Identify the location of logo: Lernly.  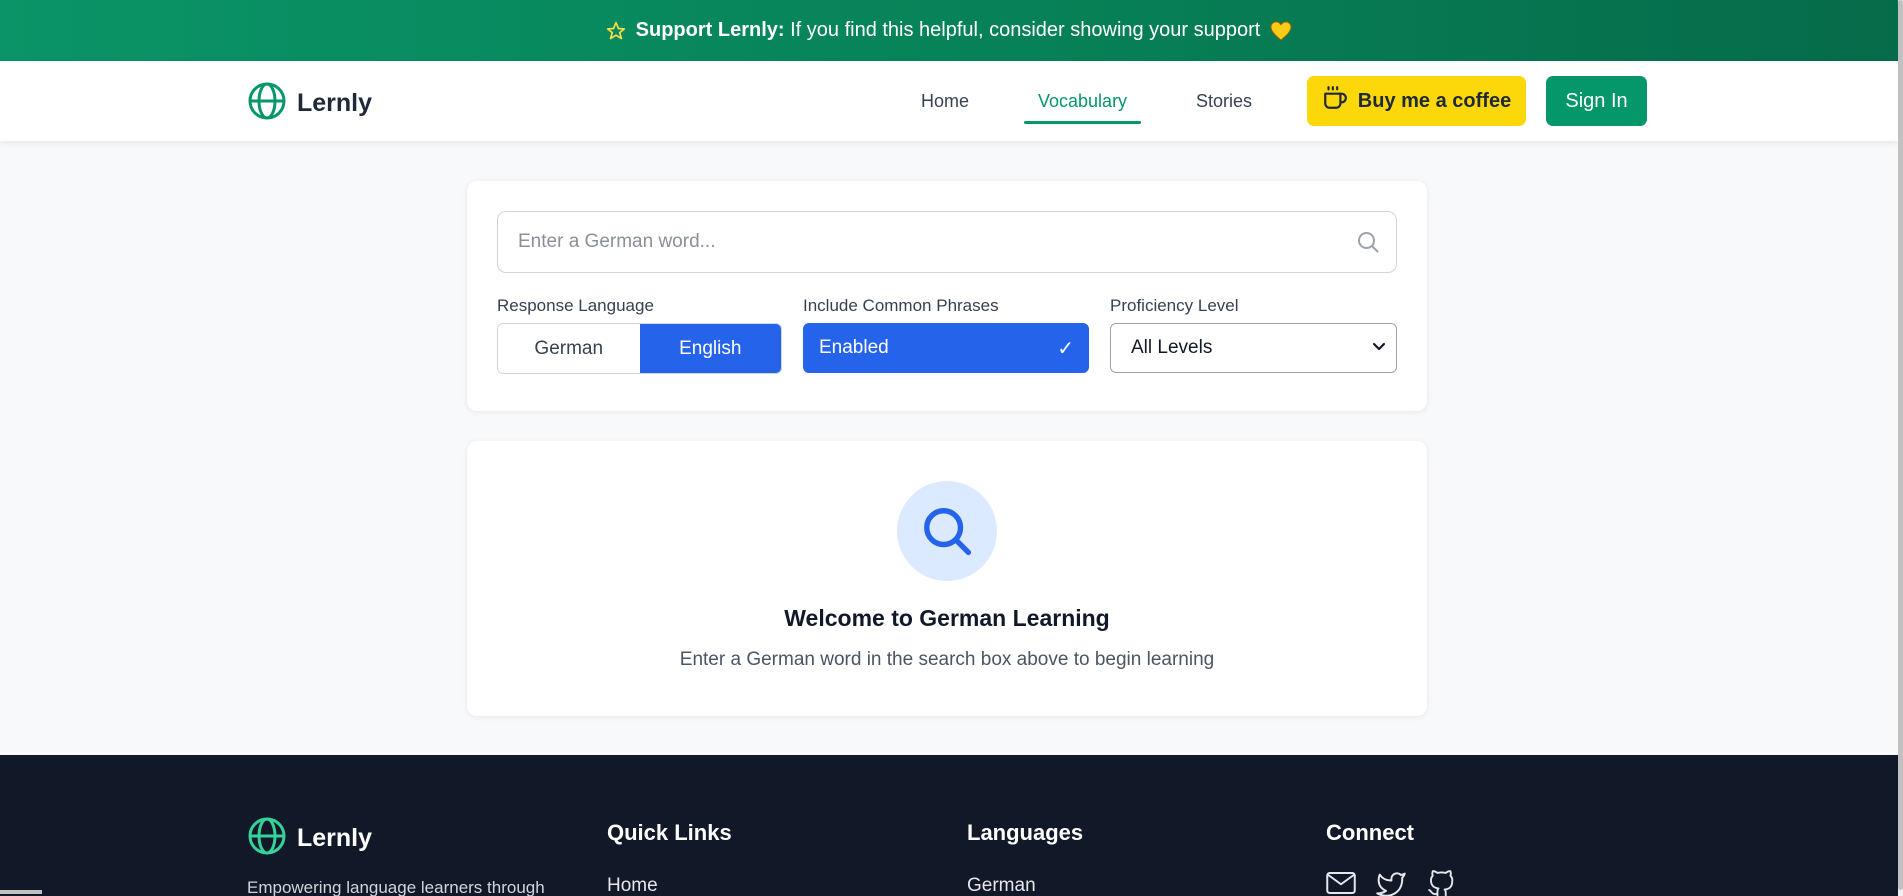
(309, 103).